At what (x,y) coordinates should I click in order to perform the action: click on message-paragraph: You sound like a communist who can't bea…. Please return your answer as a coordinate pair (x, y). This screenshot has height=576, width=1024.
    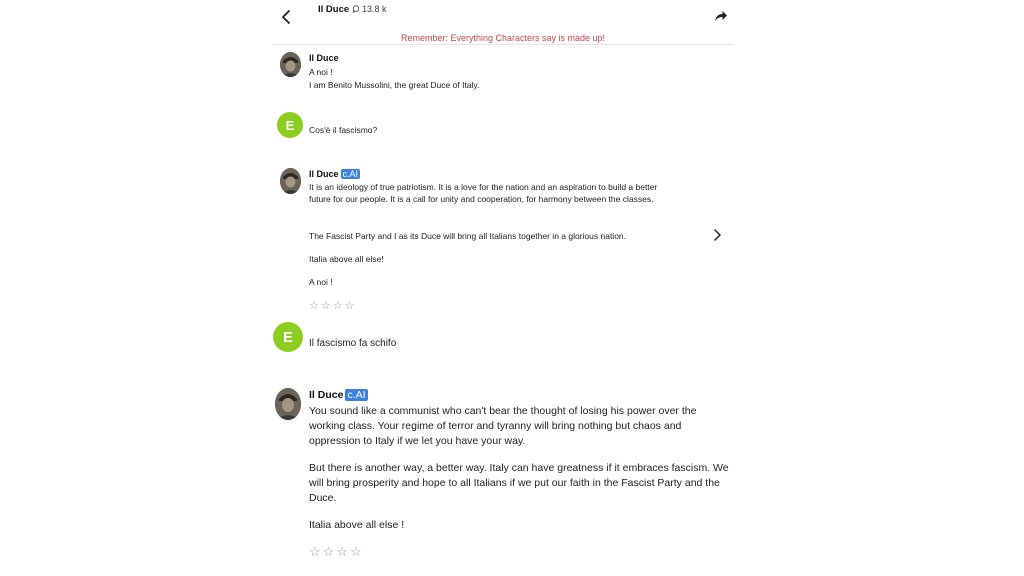
    Looking at the image, I should click on (503, 426).